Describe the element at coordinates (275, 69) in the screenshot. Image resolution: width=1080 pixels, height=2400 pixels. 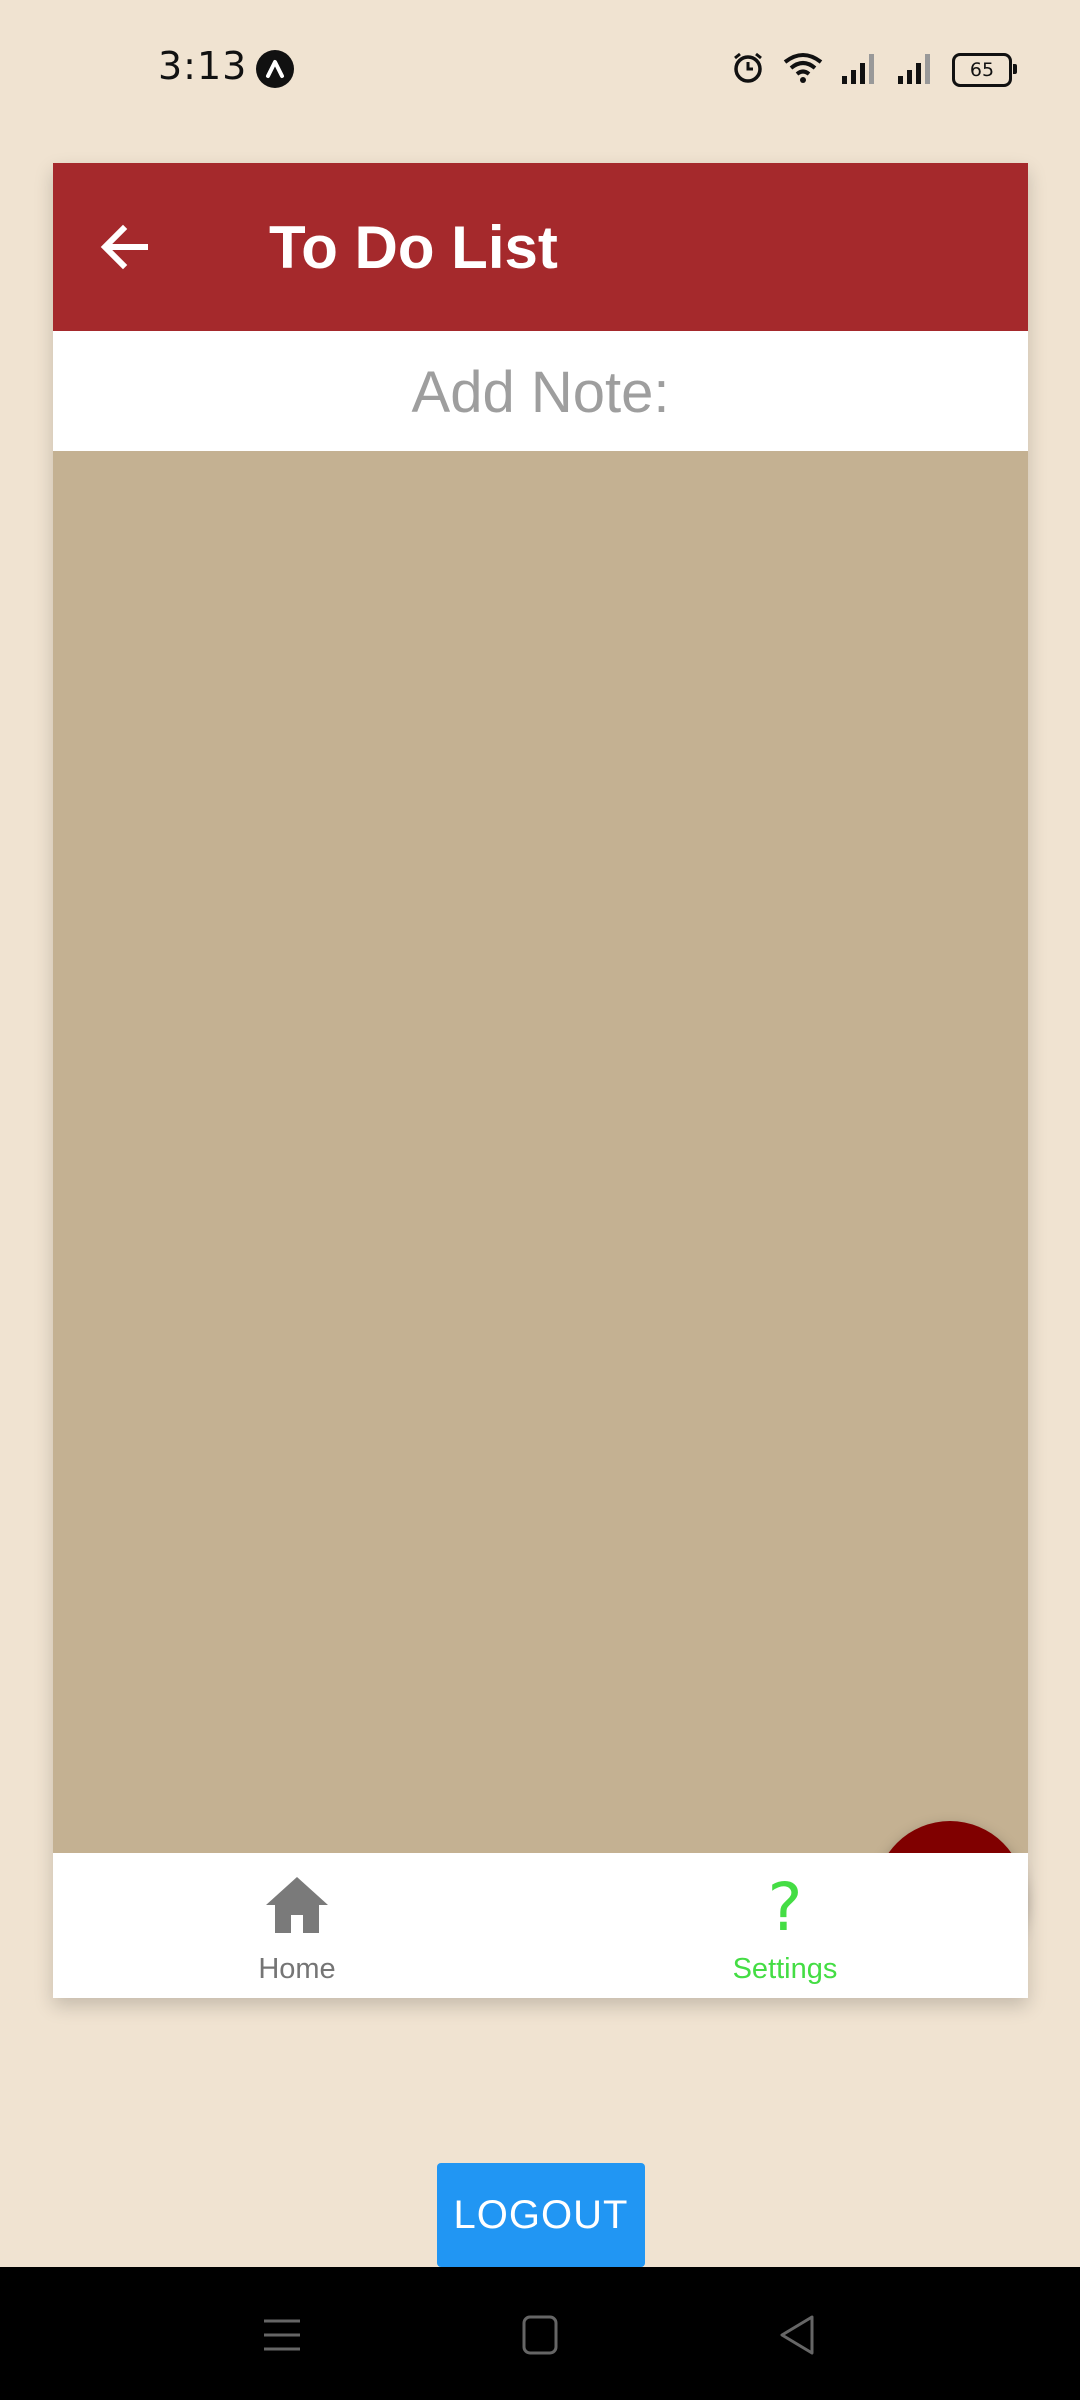
I see `app-notification-icon` at that location.